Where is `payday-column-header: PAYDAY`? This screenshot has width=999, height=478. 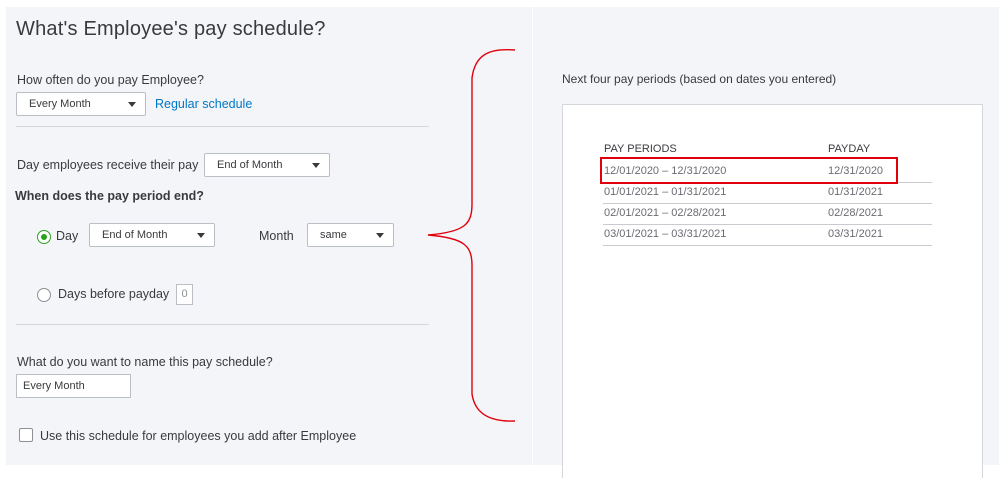 payday-column-header: PAYDAY is located at coordinates (849, 149).